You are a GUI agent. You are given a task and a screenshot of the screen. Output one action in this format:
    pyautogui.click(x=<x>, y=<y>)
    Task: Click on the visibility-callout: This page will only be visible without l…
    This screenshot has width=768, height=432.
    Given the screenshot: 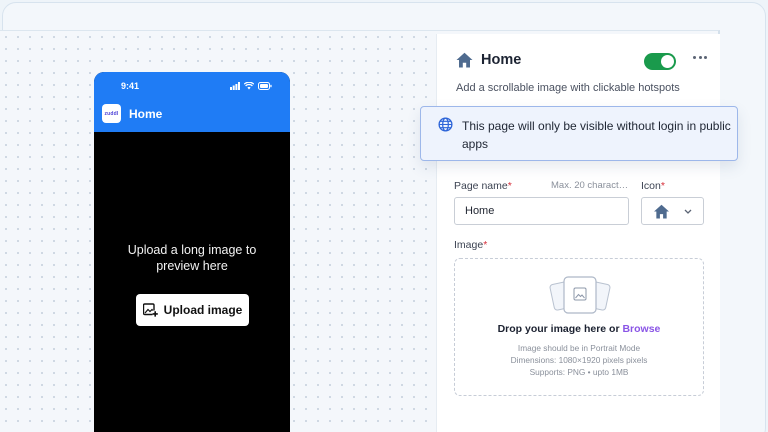 What is the action you would take?
    pyautogui.click(x=579, y=133)
    